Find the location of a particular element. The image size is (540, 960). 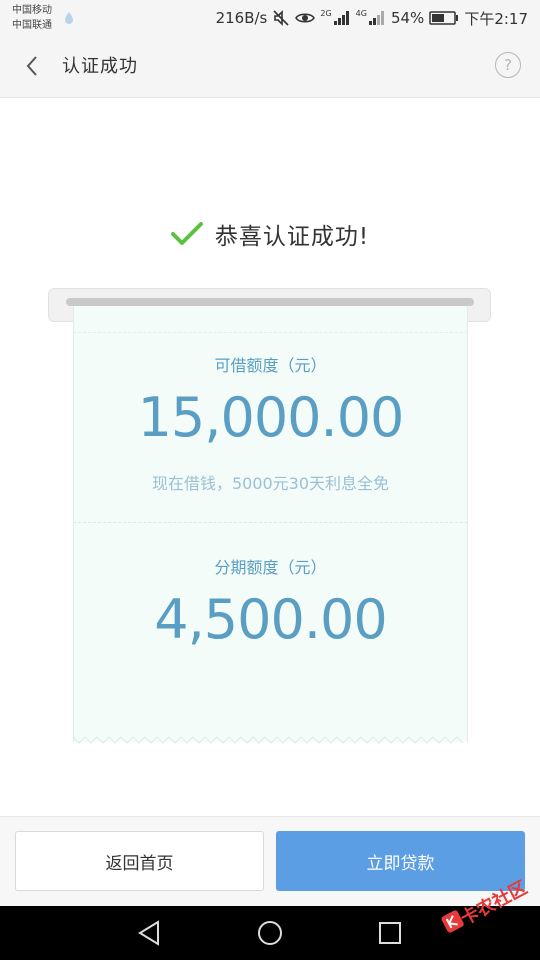

data-drop-icon is located at coordinates (69, 18).